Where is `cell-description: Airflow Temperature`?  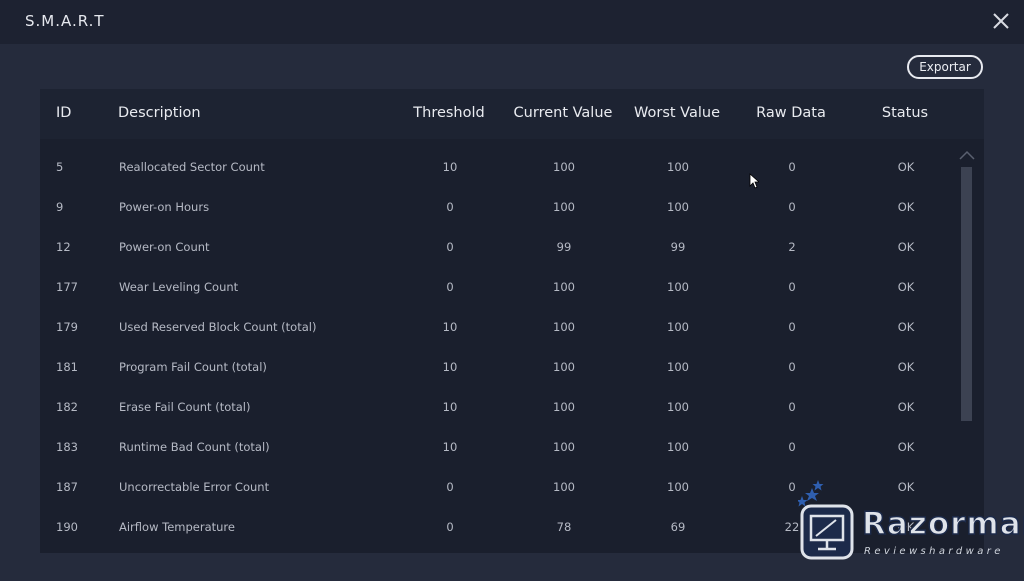
cell-description: Airflow Temperature is located at coordinates (177, 527).